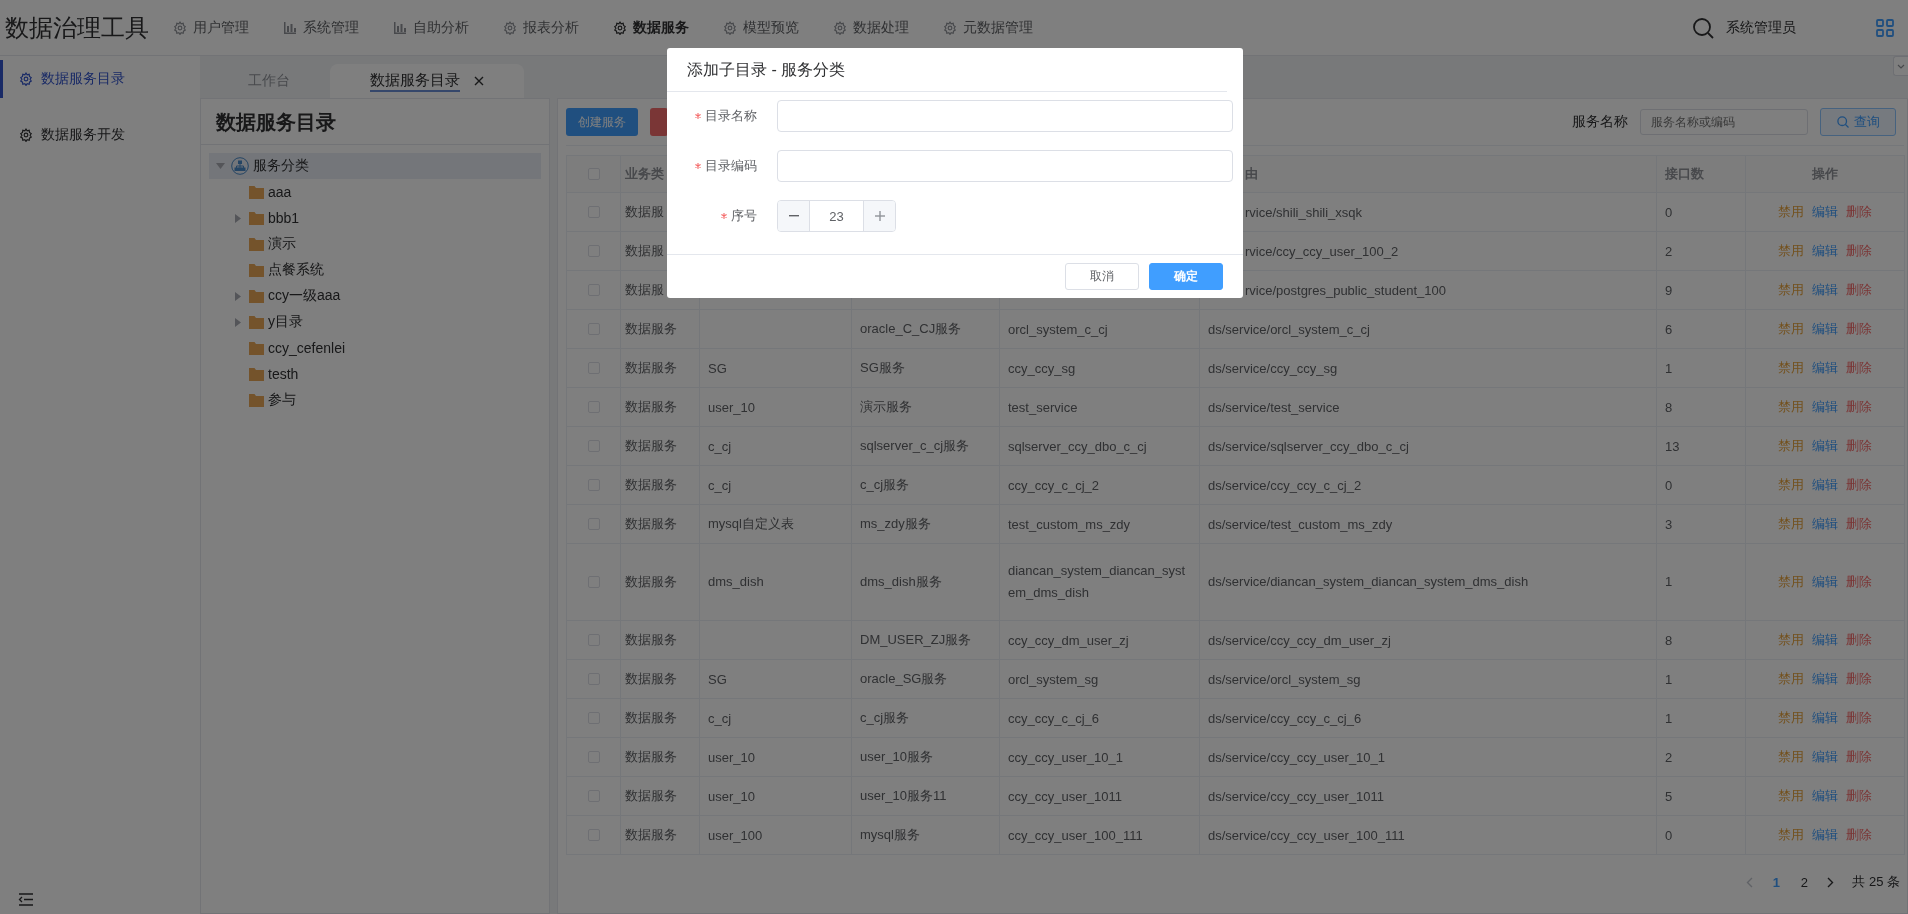  I want to click on tab: 数据服务目录, so click(427, 81).